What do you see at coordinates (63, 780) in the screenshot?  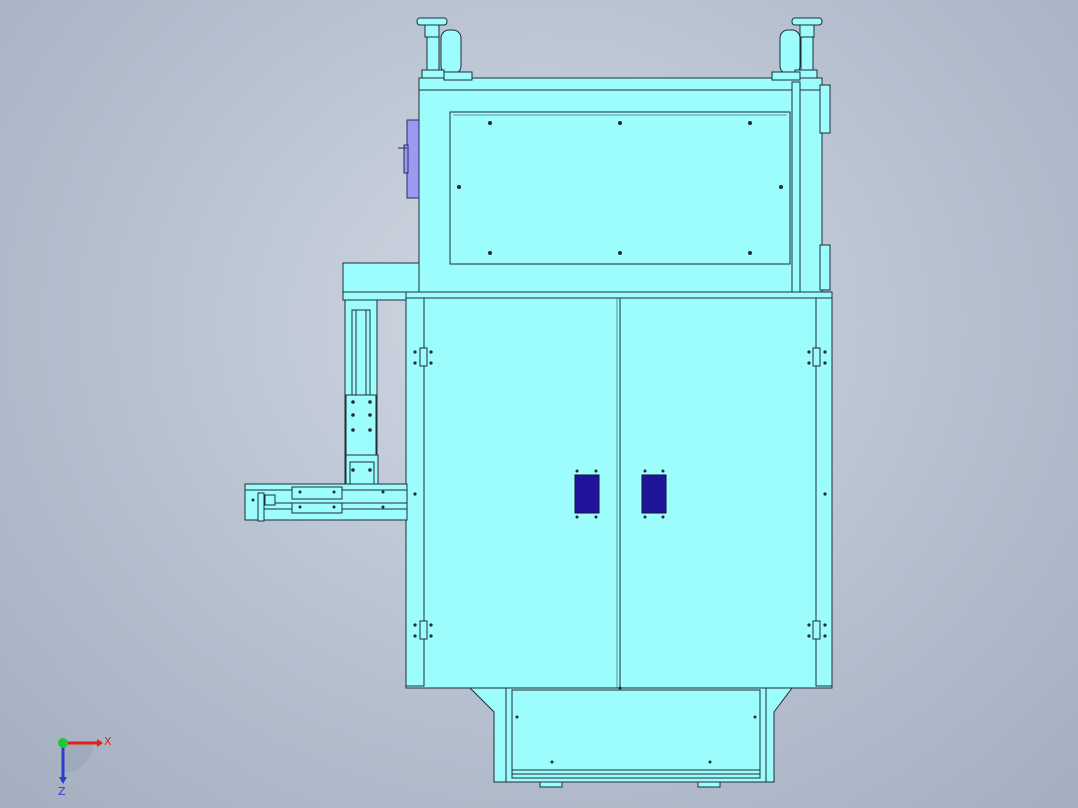 I see `z-axis-arrow` at bounding box center [63, 780].